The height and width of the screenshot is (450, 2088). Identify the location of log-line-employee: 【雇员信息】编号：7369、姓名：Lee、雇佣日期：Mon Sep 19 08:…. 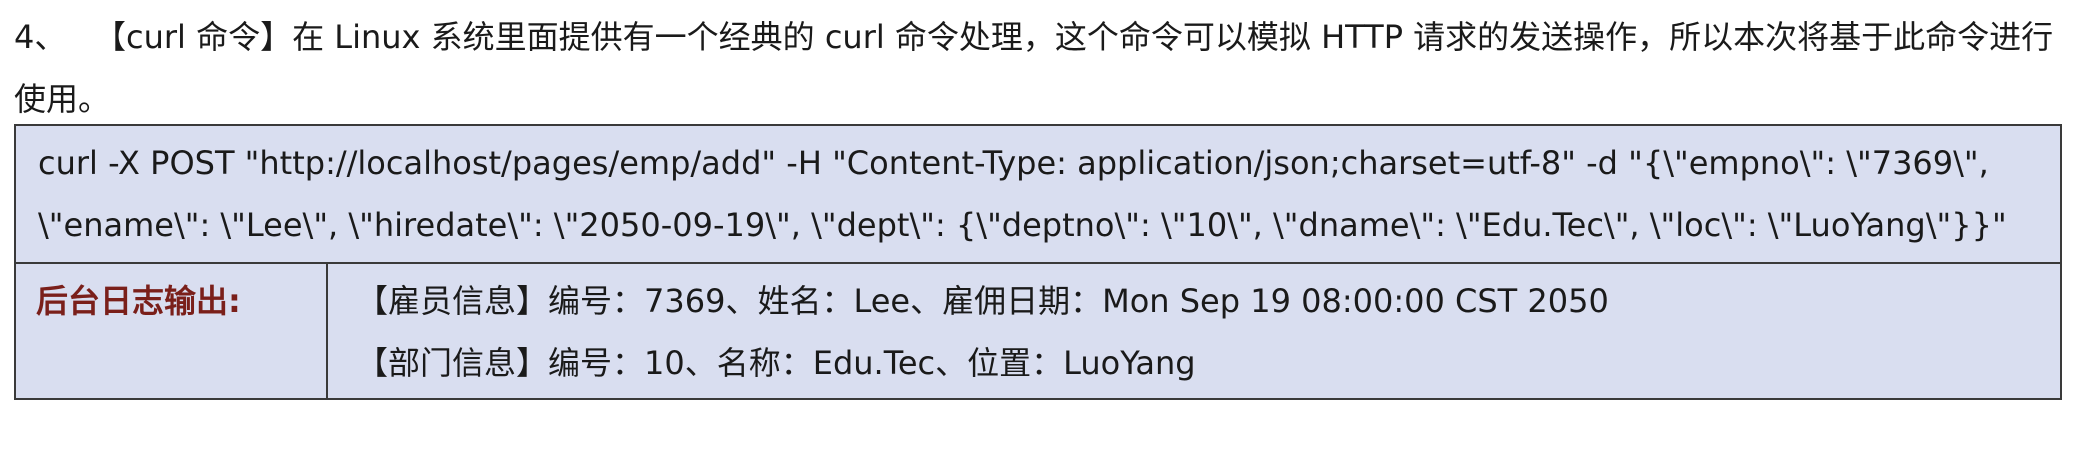
(982, 301).